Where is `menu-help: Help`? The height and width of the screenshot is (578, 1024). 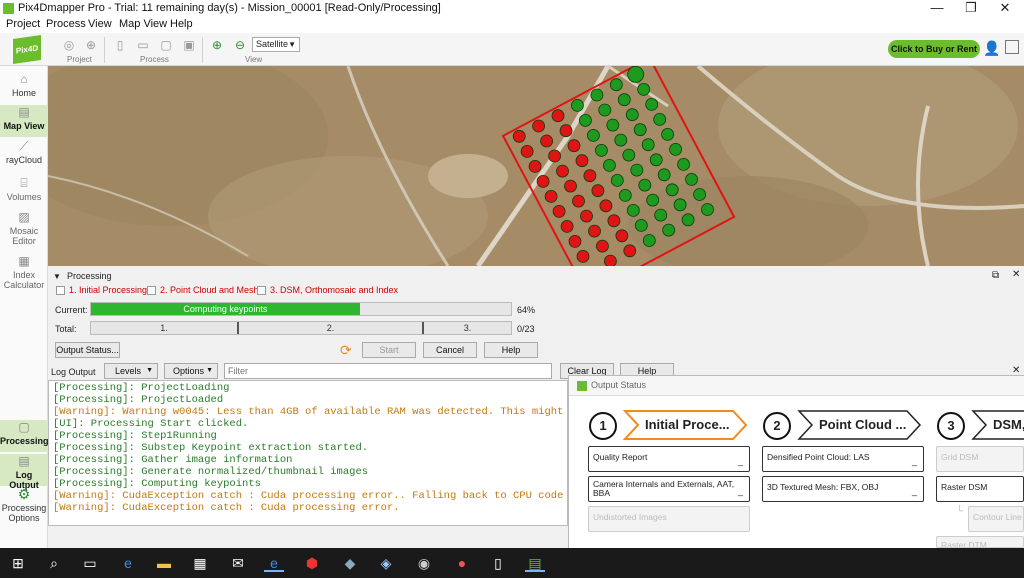 menu-help: Help is located at coordinates (181, 24).